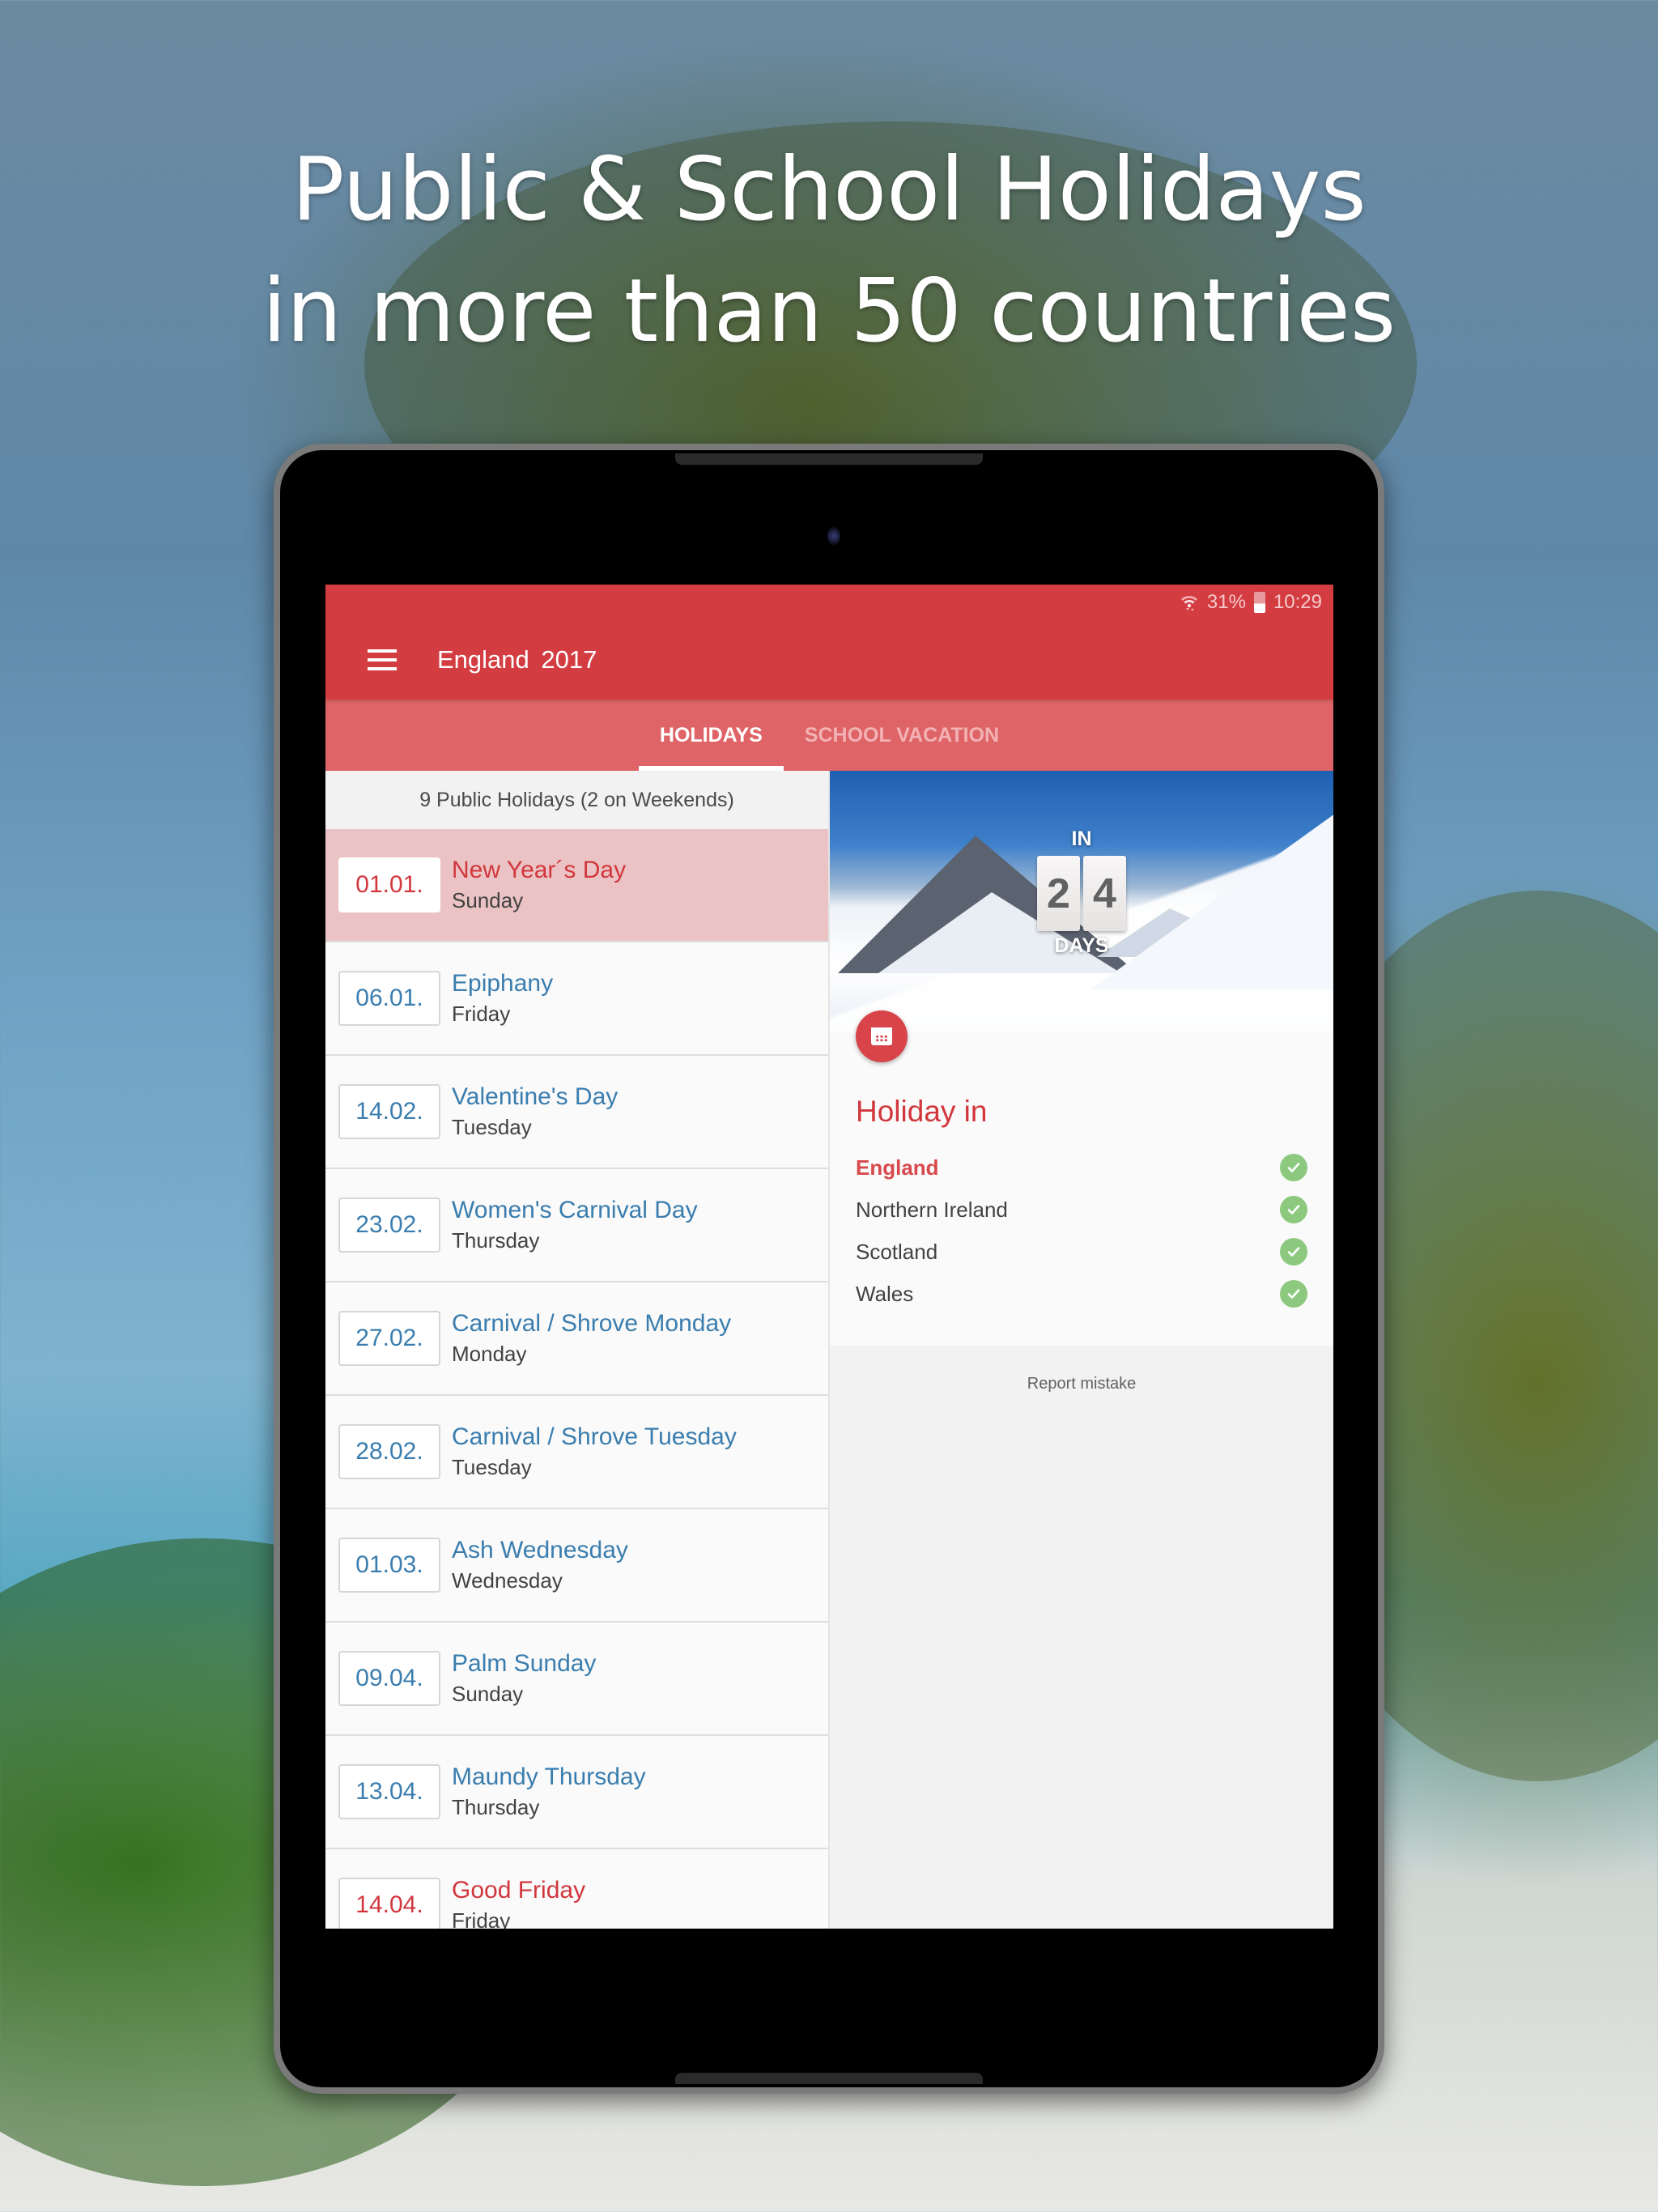 Image resolution: width=1658 pixels, height=2212 pixels. What do you see at coordinates (711, 736) in the screenshot?
I see `tab-holidays: HOLIDAYS` at bounding box center [711, 736].